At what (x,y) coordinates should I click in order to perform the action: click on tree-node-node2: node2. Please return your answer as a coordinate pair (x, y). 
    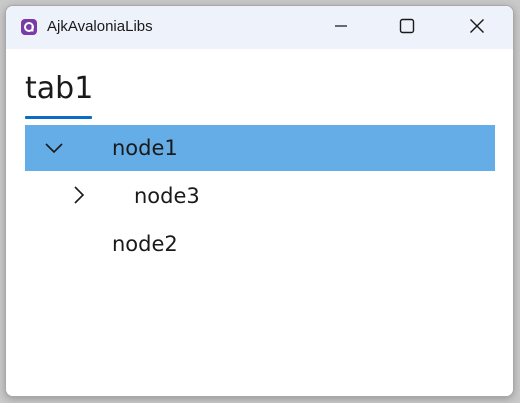
    Looking at the image, I should click on (260, 245).